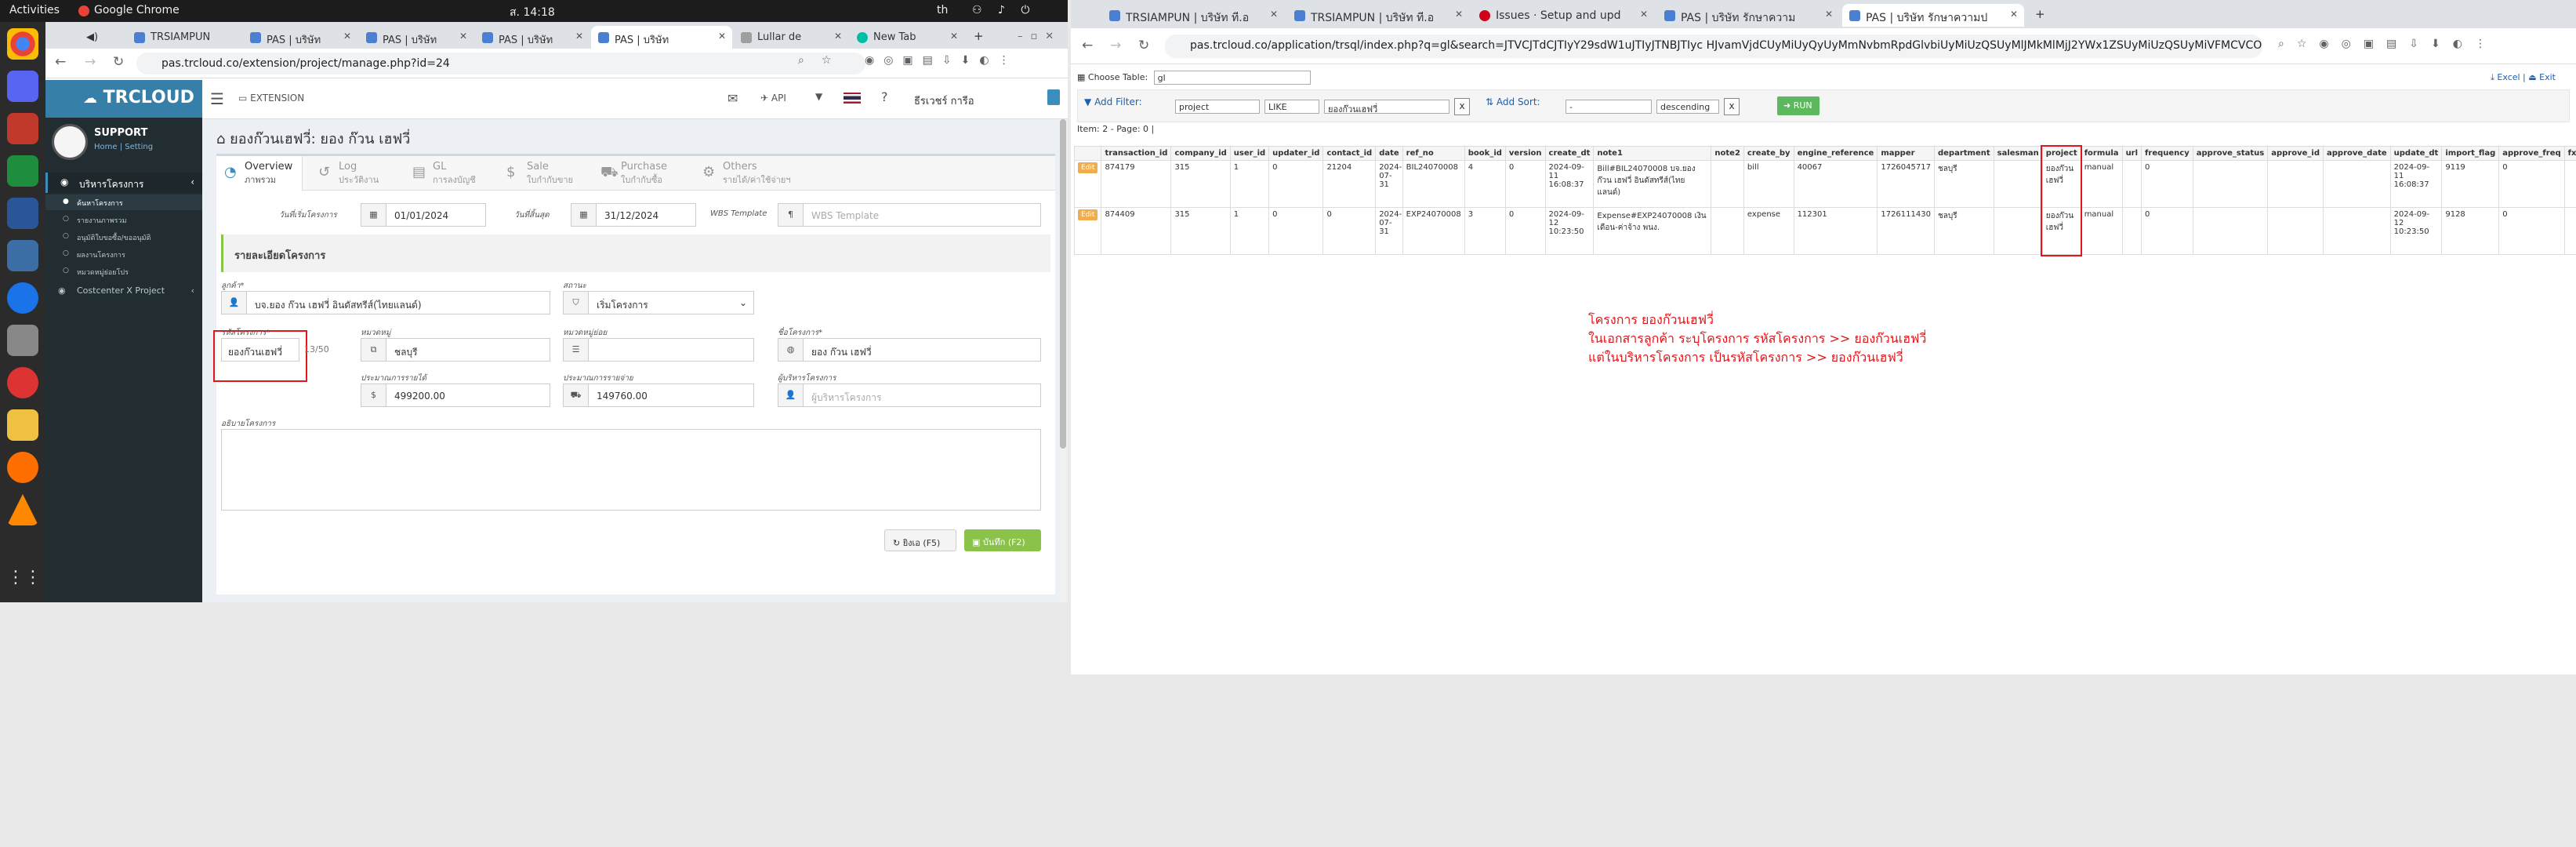 This screenshot has height=847, width=2576. I want to click on tab-sale: $ Sale ใบกำกับขาย, so click(542, 173).